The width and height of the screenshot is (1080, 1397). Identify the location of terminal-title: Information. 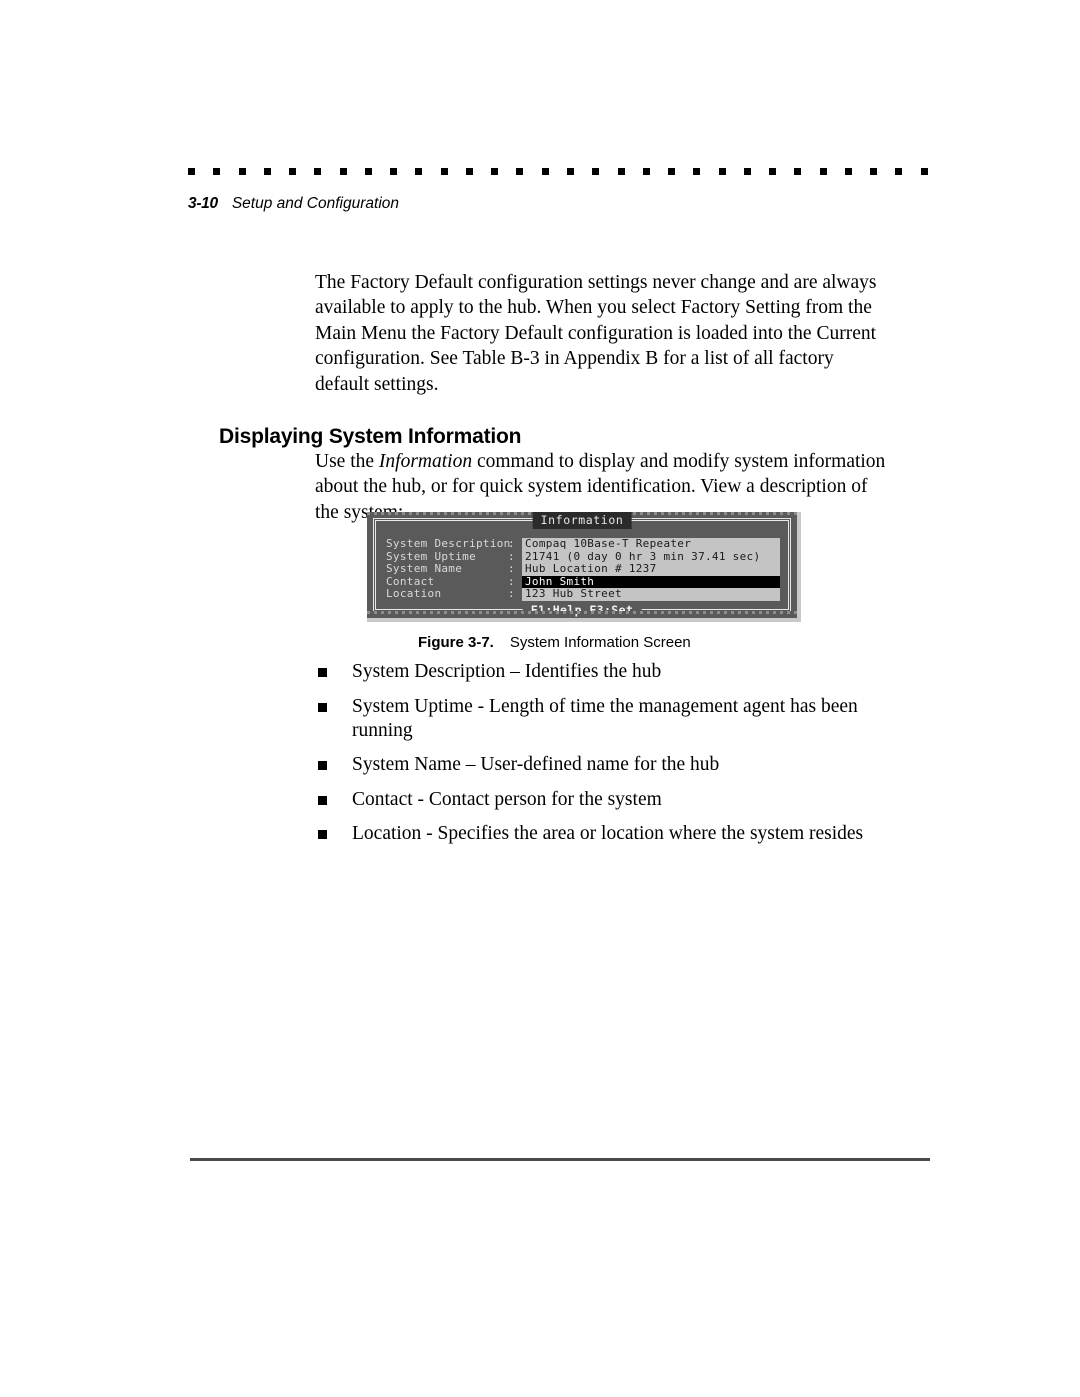
(582, 520).